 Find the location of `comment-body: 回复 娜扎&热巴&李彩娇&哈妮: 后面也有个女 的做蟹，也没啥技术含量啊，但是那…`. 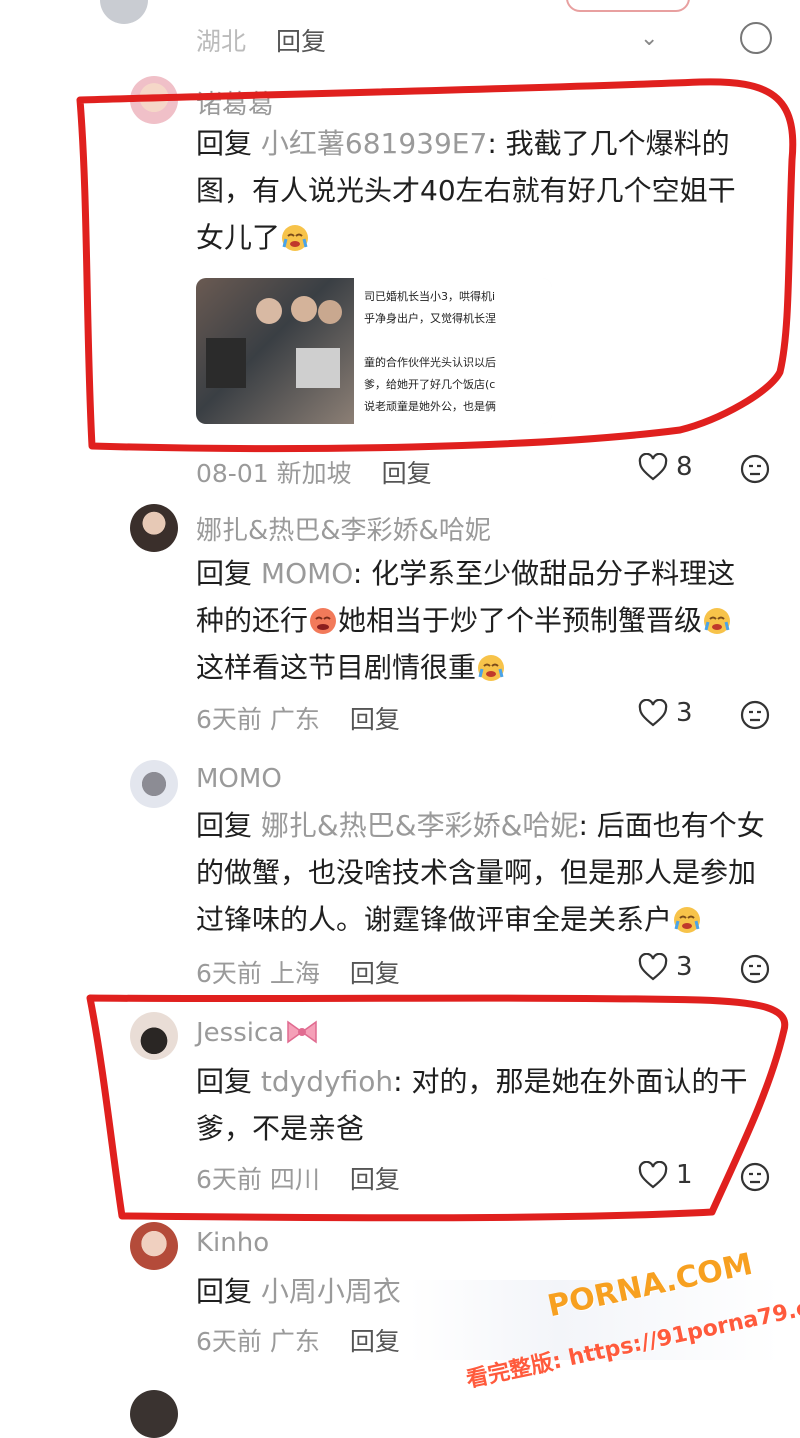

comment-body: 回复 娜扎&热巴&李彩娇&哈妮: 后面也有个女 的做蟹，也没啥技术含量啊，但是那… is located at coordinates (480, 872).